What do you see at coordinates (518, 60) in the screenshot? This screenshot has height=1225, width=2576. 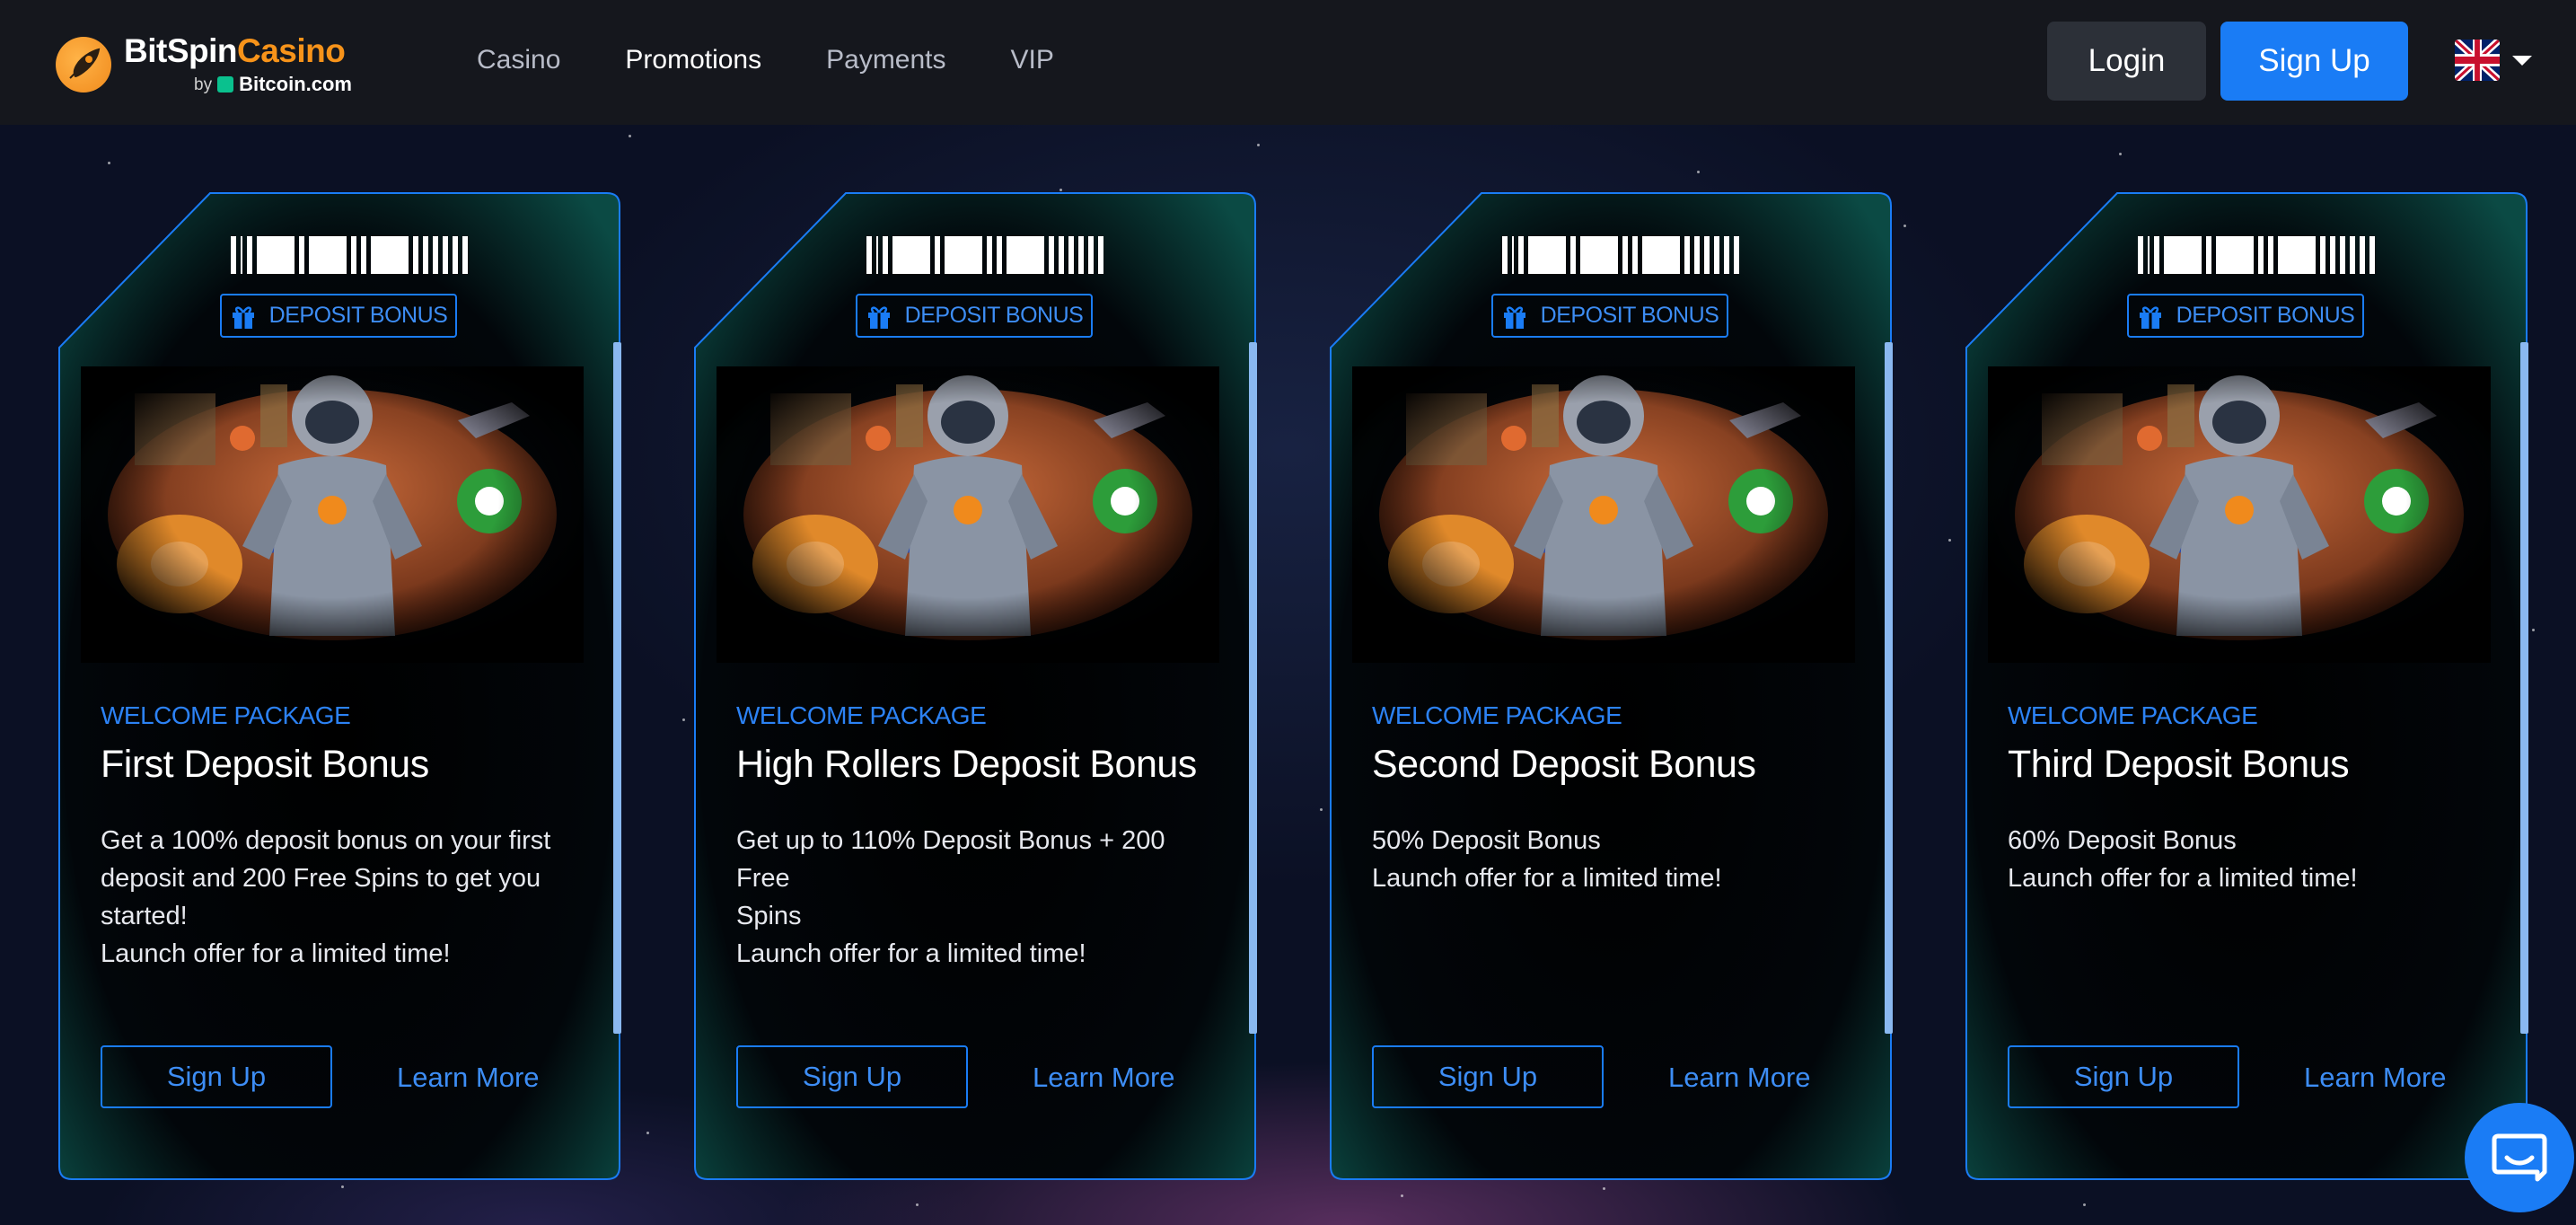 I see `nav-casino: Casino` at bounding box center [518, 60].